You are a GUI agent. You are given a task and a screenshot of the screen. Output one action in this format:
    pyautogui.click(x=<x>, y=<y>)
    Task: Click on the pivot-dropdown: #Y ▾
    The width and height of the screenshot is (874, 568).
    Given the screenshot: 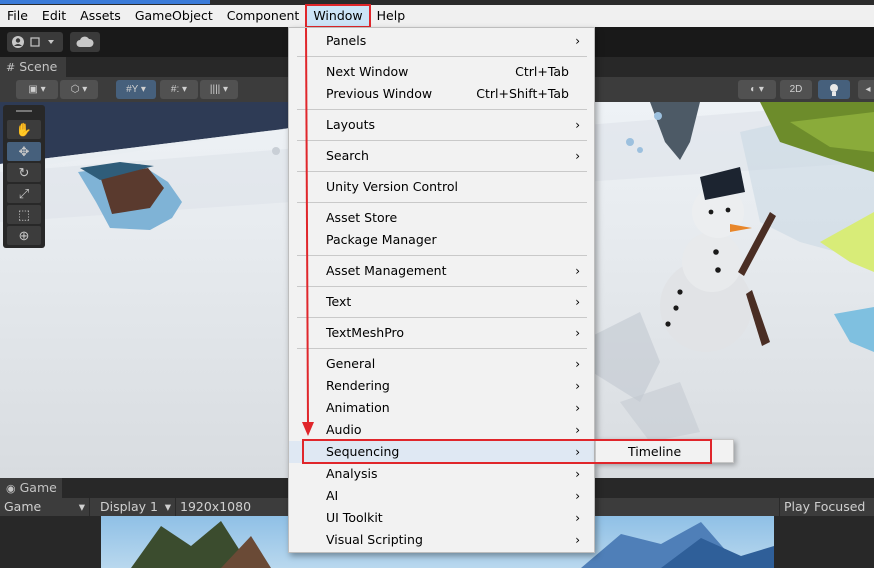 What is the action you would take?
    pyautogui.click(x=136, y=89)
    